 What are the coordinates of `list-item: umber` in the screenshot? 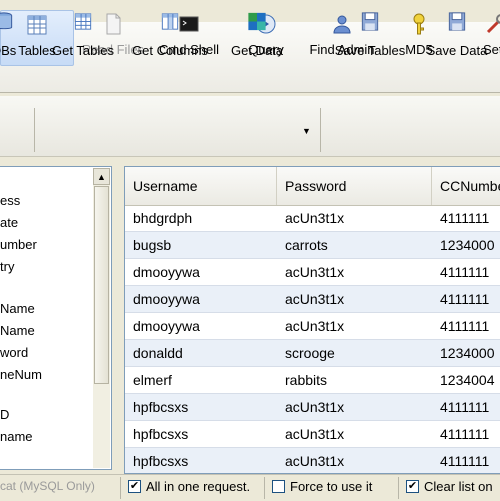 It's located at (18, 244).